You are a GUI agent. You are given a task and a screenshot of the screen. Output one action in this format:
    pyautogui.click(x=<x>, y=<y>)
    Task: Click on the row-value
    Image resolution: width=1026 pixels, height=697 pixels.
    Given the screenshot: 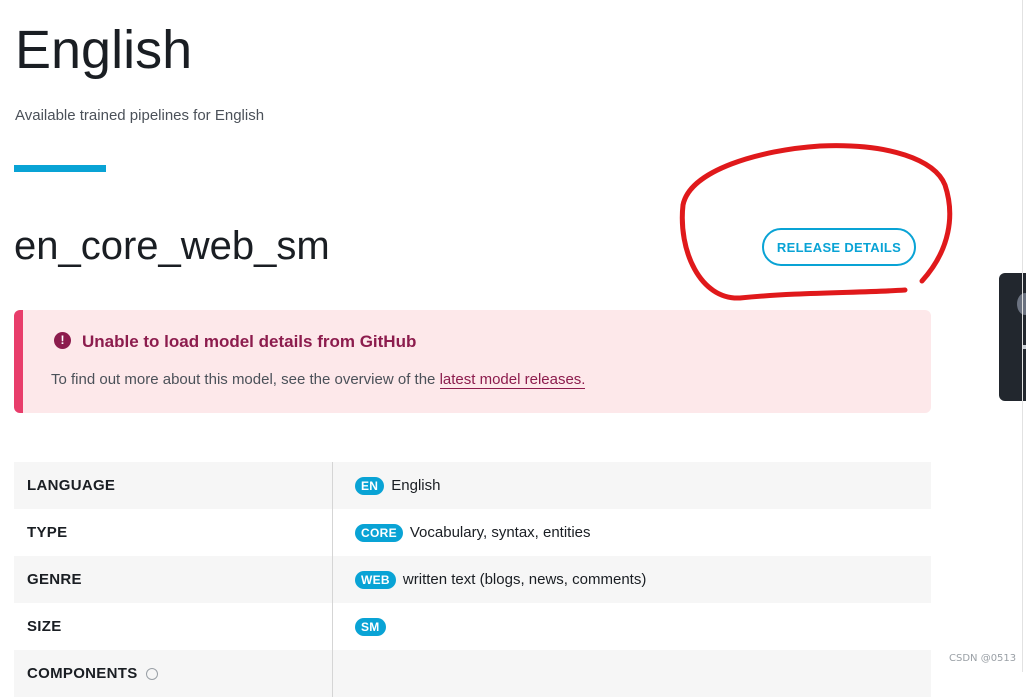 What is the action you would take?
    pyautogui.click(x=632, y=673)
    